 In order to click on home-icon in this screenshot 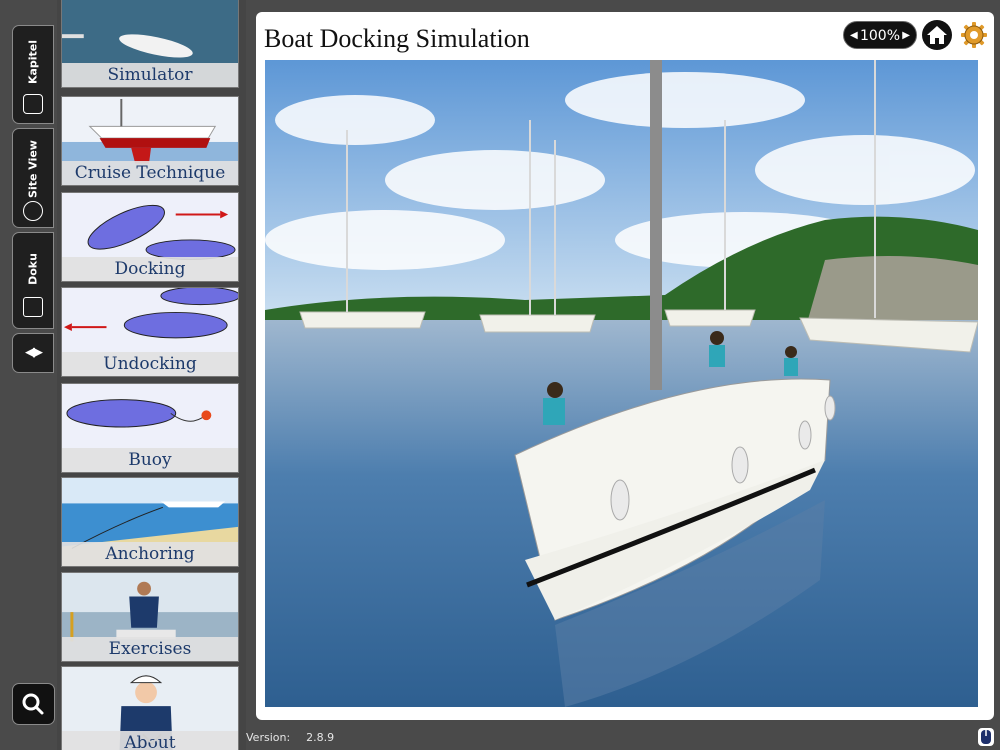, I will do `click(937, 35)`.